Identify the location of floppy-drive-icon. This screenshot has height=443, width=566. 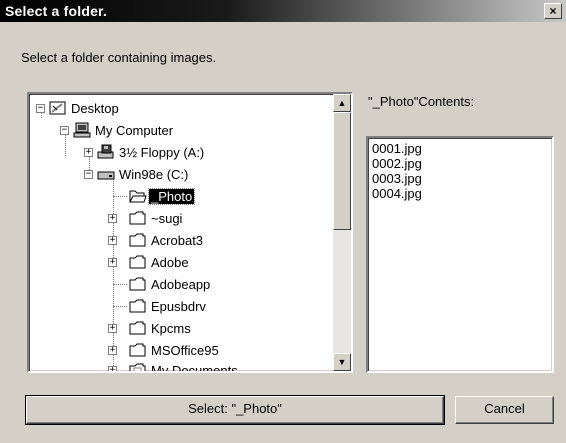
(106, 152).